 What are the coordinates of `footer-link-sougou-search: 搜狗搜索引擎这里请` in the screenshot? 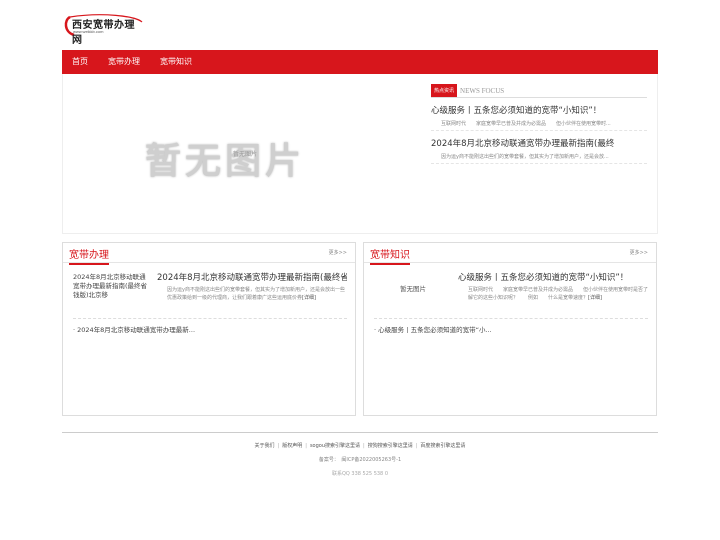 It's located at (390, 446).